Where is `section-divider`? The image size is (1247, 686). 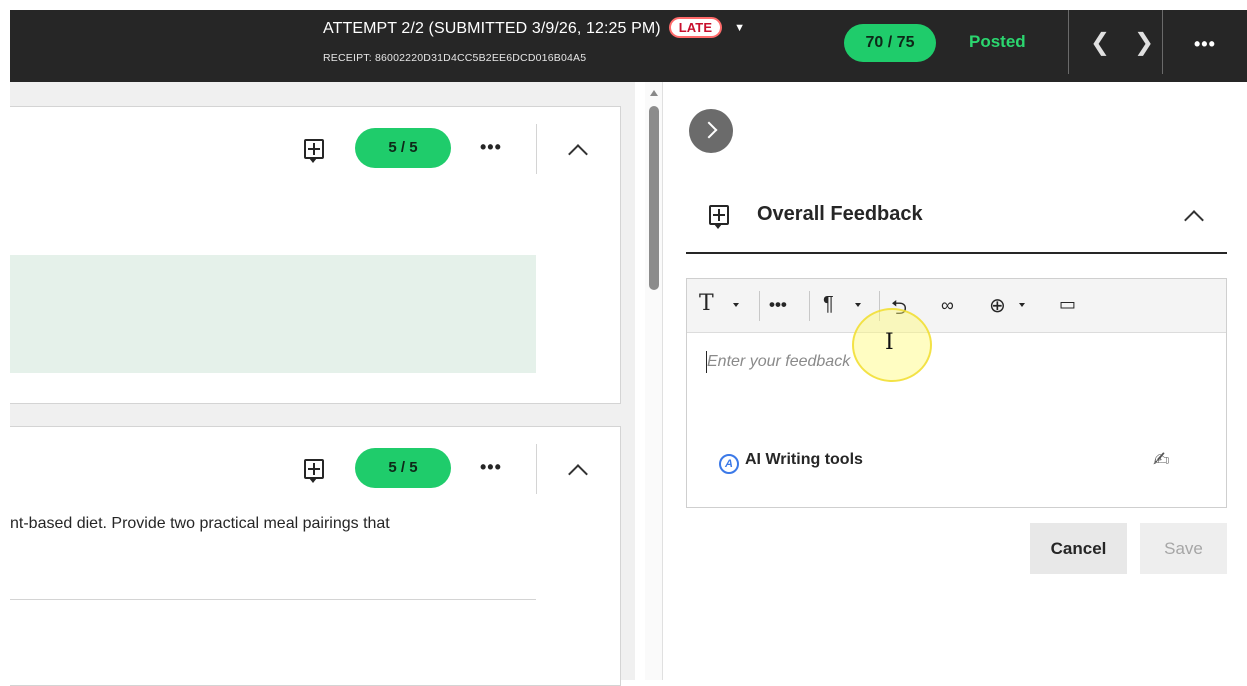 section-divider is located at coordinates (956, 253).